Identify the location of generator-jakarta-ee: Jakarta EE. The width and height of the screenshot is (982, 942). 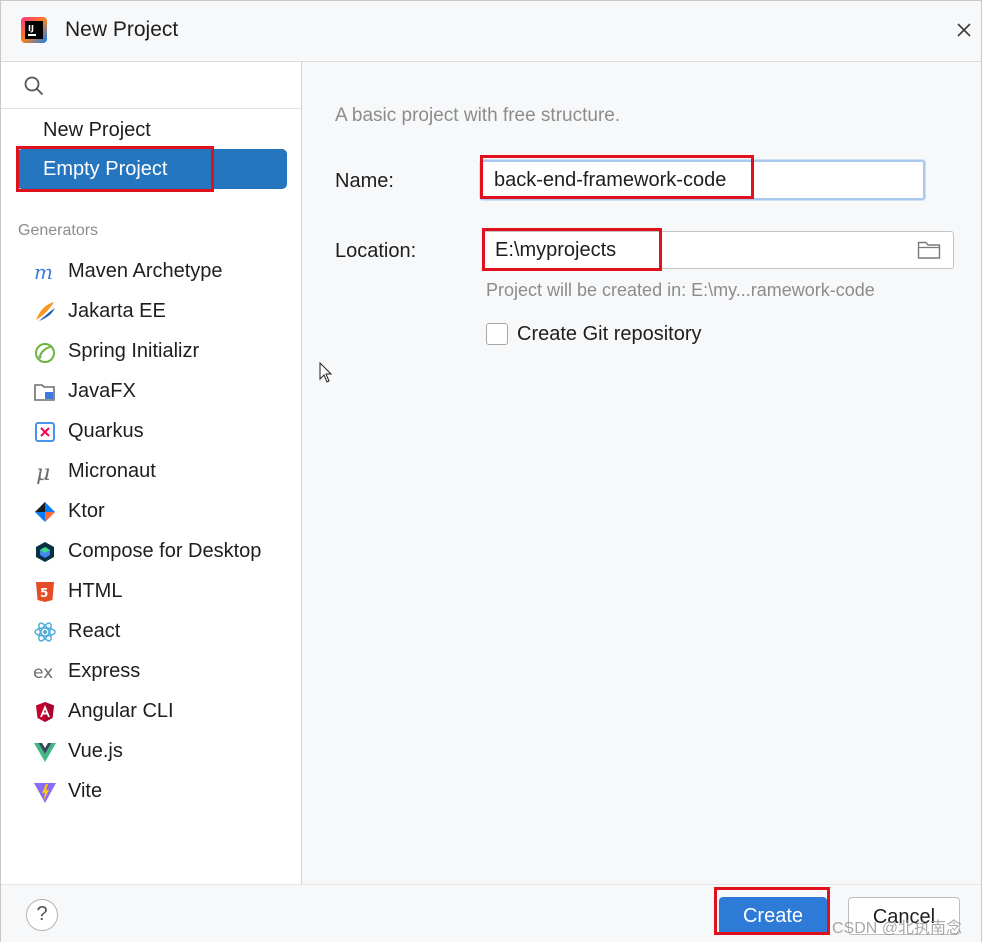
(163, 311).